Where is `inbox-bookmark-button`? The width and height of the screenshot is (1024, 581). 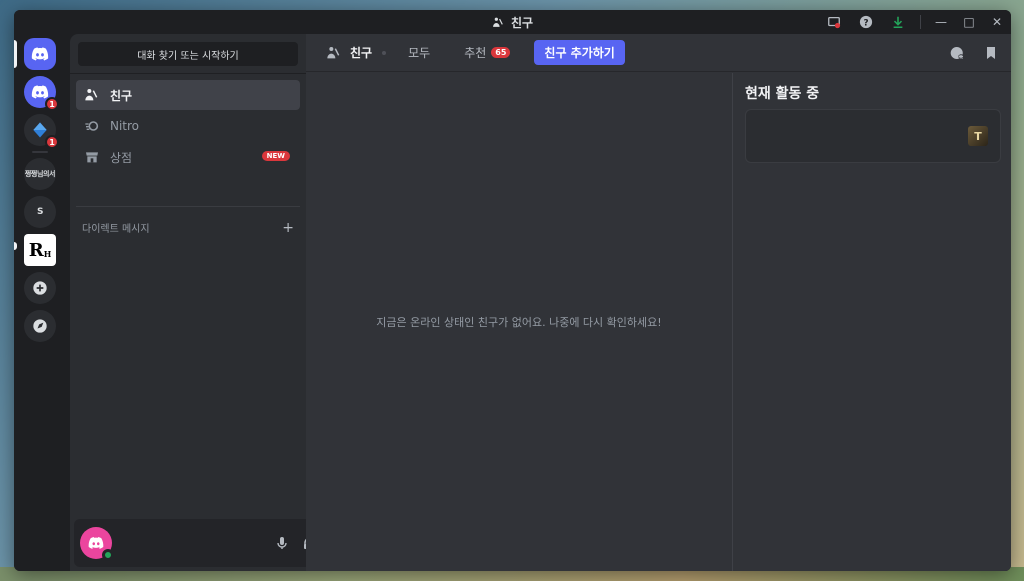
inbox-bookmark-button is located at coordinates (991, 53).